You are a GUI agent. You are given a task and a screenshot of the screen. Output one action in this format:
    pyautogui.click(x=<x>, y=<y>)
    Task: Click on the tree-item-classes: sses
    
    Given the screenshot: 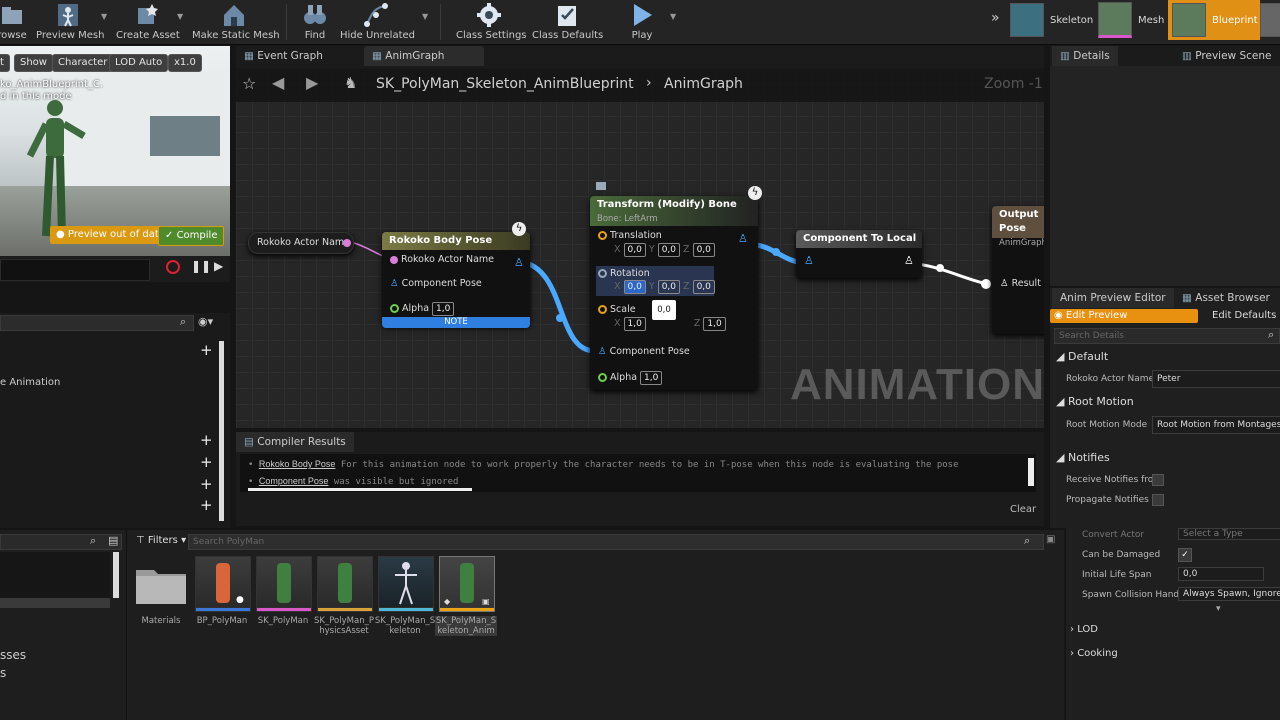 What is the action you would take?
    pyautogui.click(x=13, y=655)
    